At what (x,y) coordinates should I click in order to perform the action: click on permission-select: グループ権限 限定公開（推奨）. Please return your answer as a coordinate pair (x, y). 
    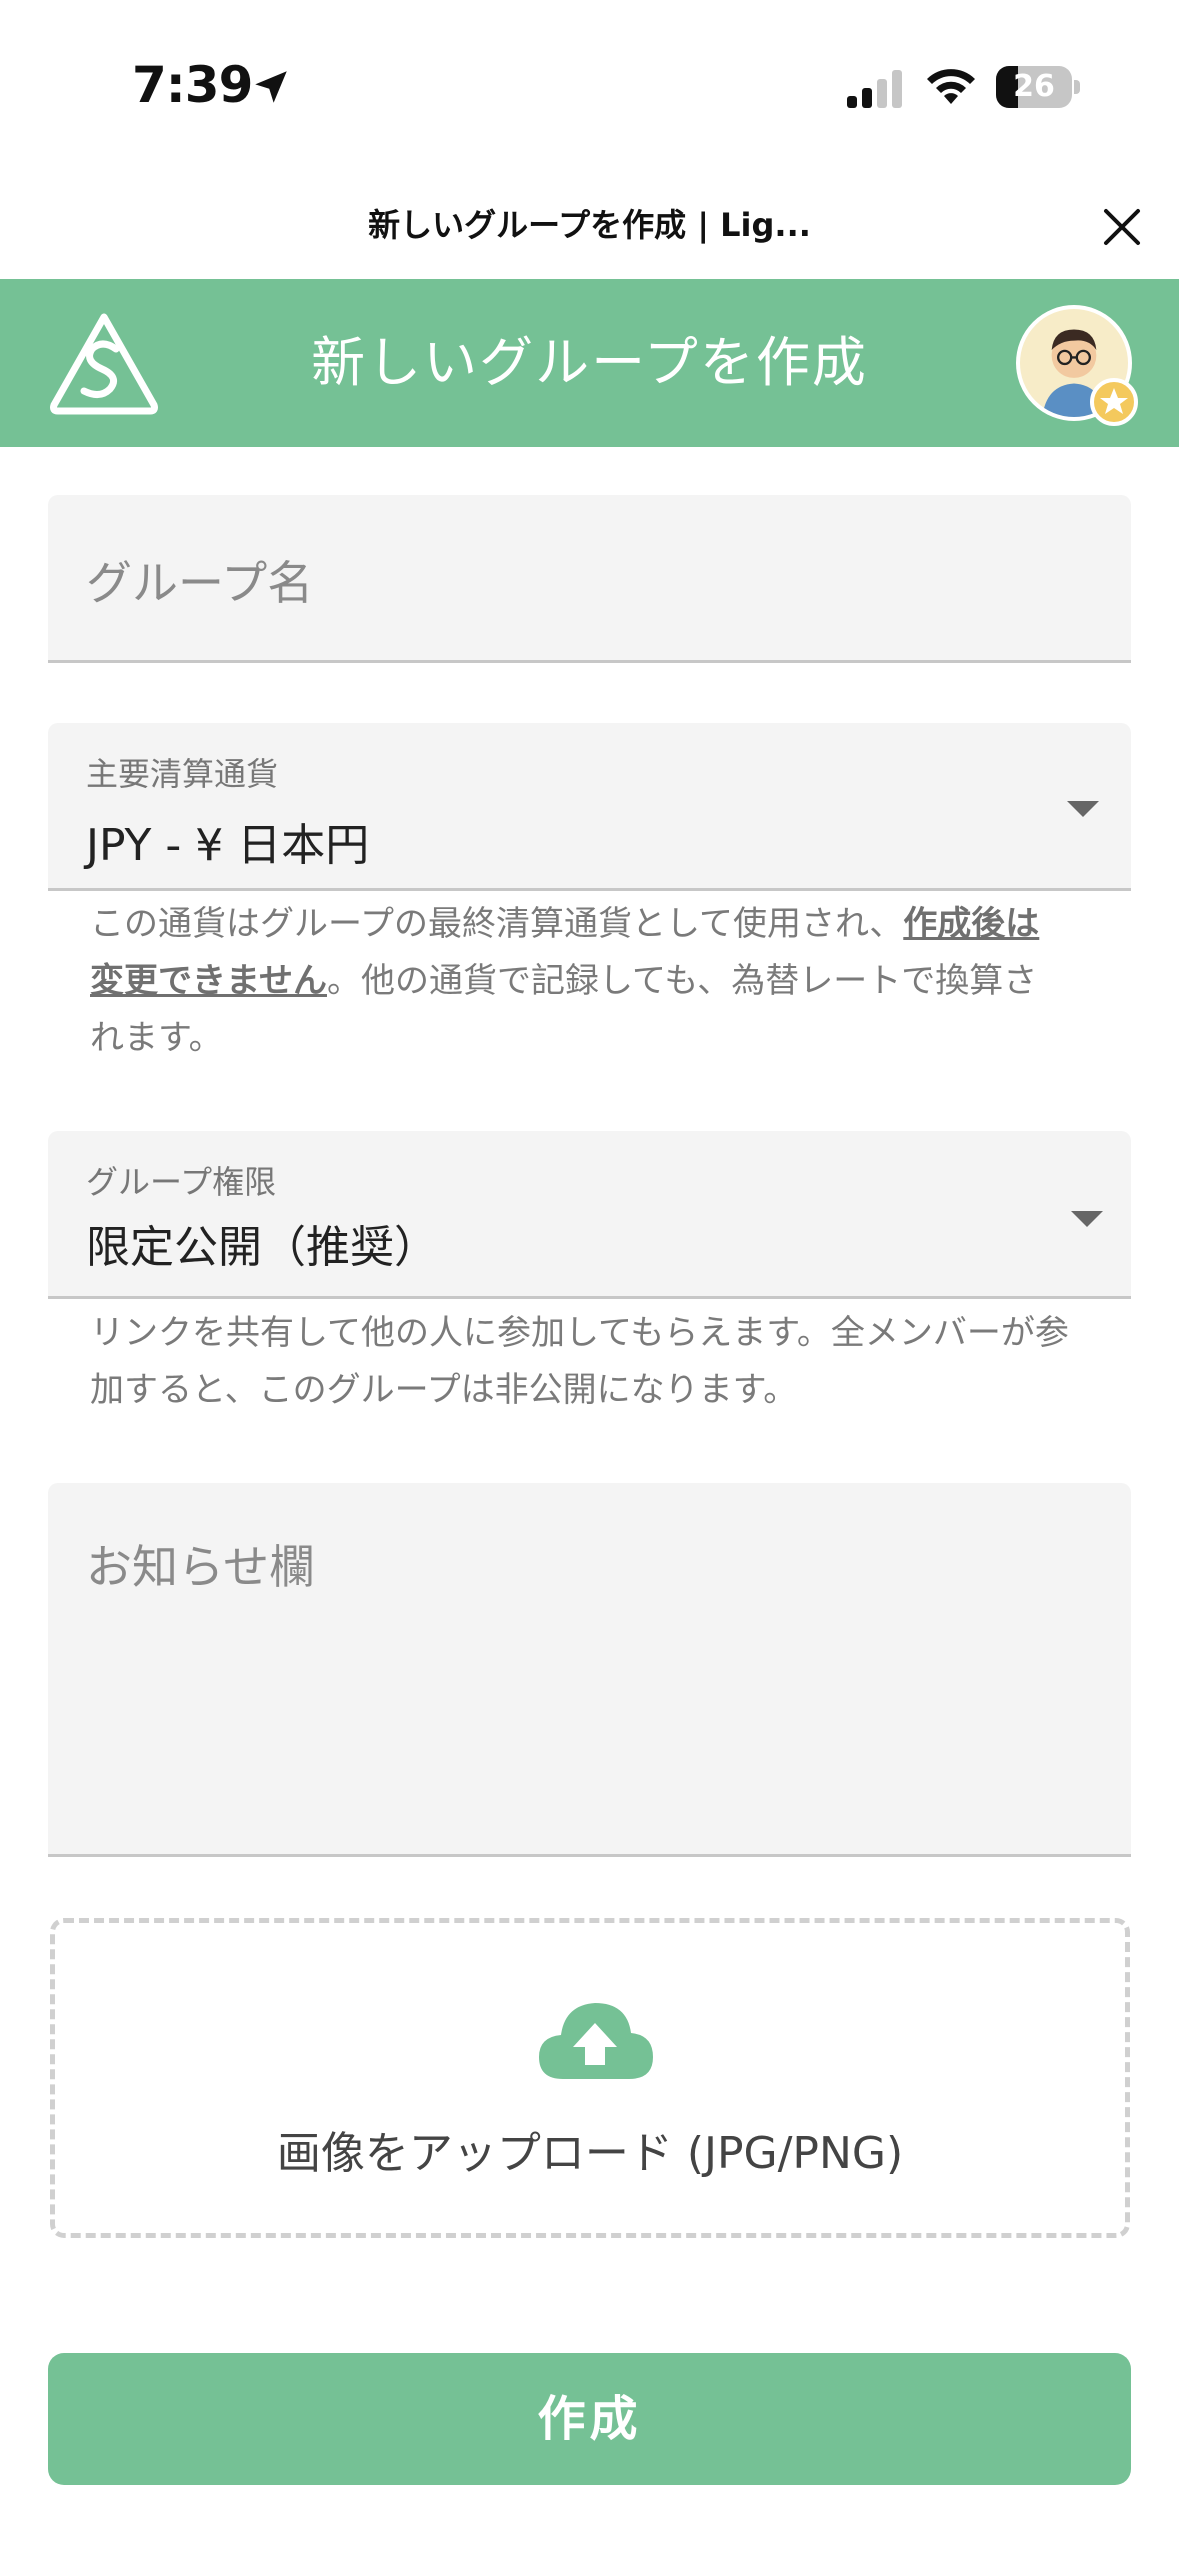
    Looking at the image, I should click on (589, 1215).